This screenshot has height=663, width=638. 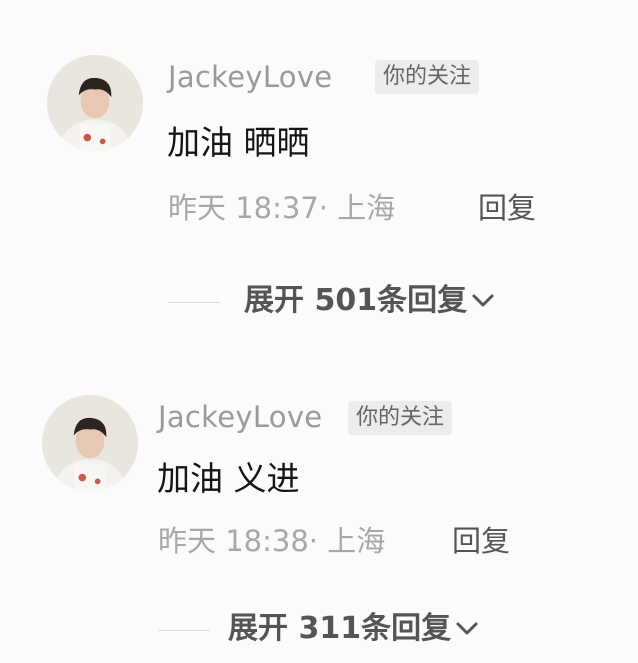 What do you see at coordinates (228, 478) in the screenshot?
I see `comment-text: 加油 义进` at bounding box center [228, 478].